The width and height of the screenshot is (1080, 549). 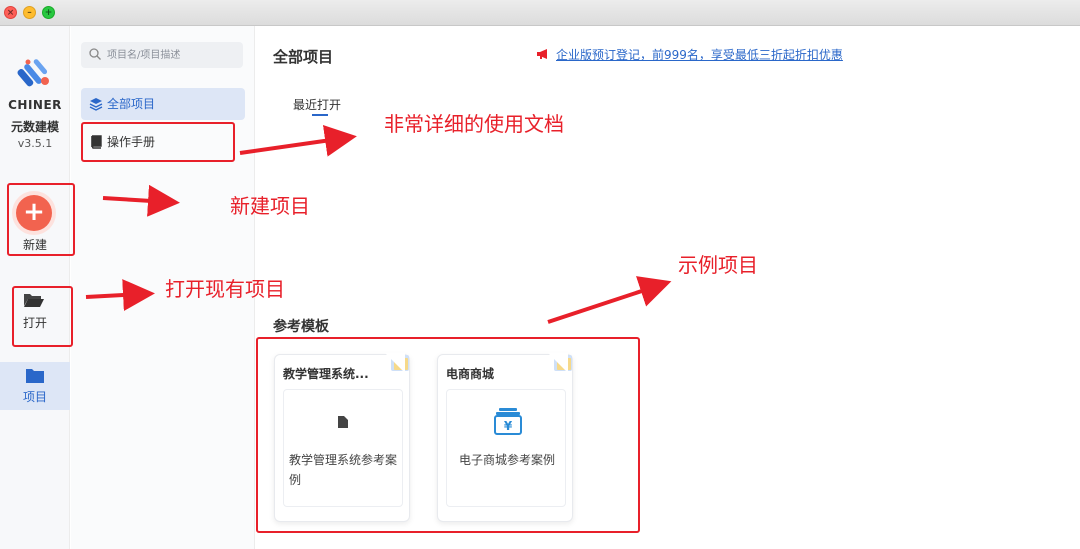 What do you see at coordinates (34, 127) in the screenshot?
I see `app-subtitle: 元数建模` at bounding box center [34, 127].